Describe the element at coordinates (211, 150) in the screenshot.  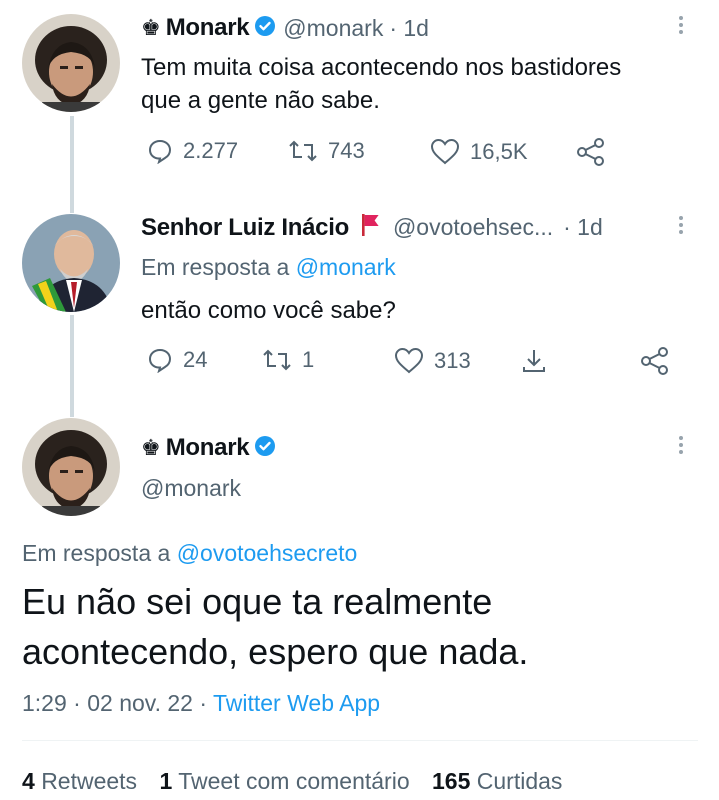
I see `reply-count: 2.277` at that location.